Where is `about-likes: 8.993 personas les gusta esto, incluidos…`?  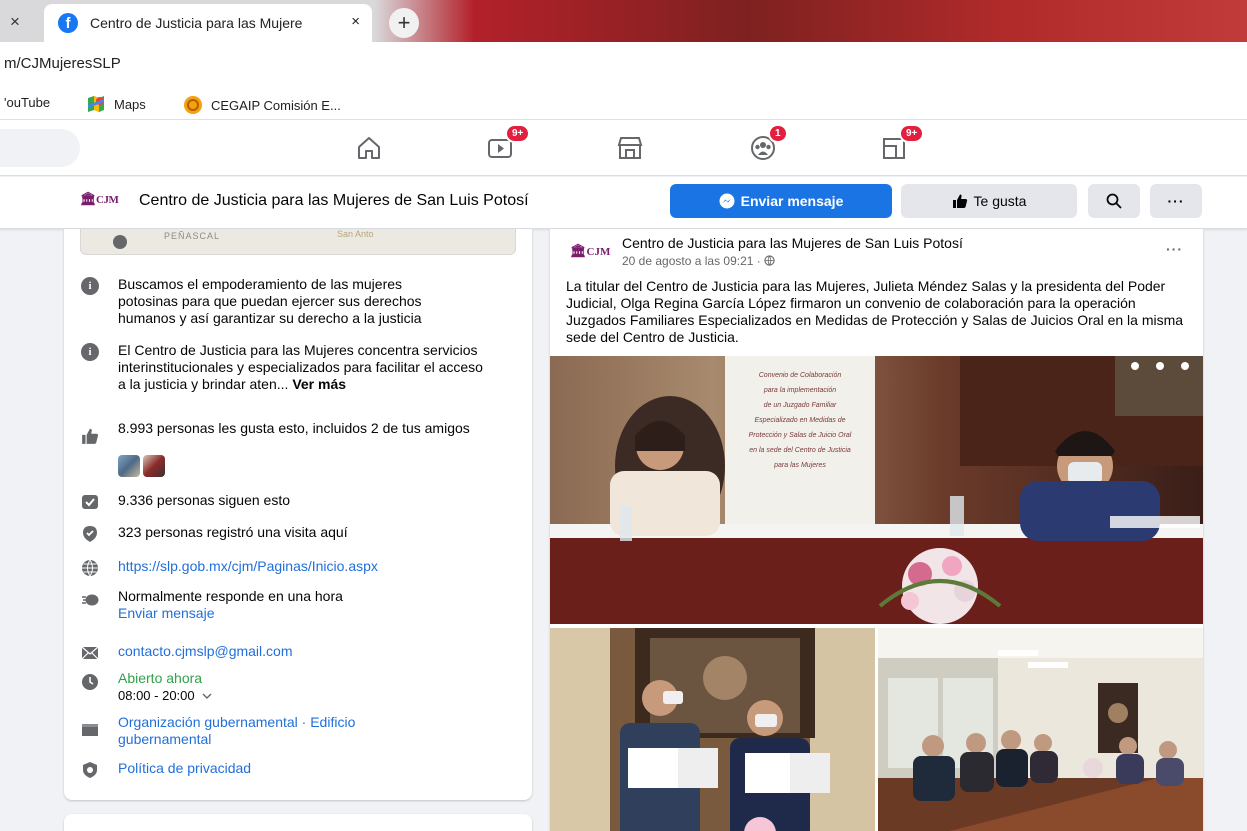 about-likes: 8.993 personas les gusta esto, incluidos… is located at coordinates (285, 433).